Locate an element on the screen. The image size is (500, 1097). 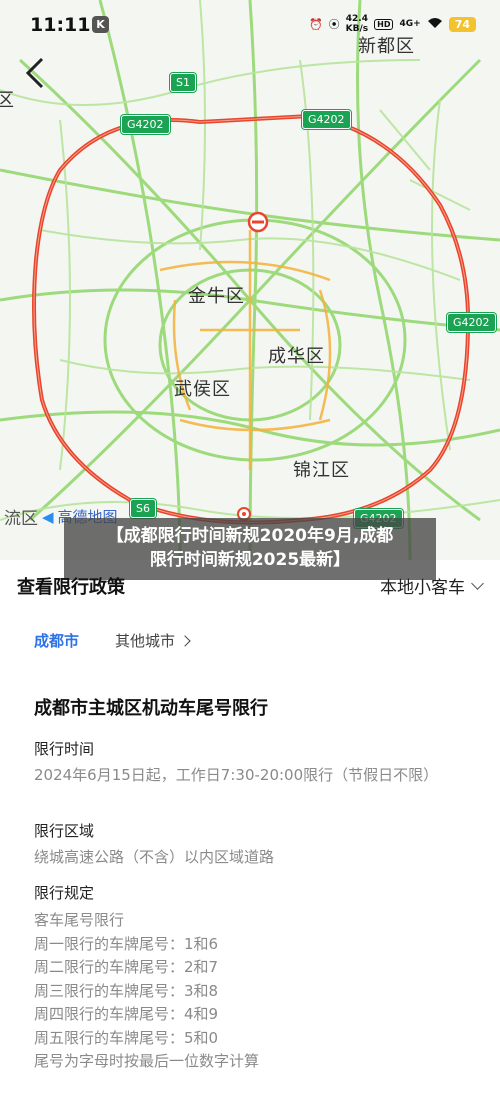
no-entry-icon is located at coordinates (258, 222).